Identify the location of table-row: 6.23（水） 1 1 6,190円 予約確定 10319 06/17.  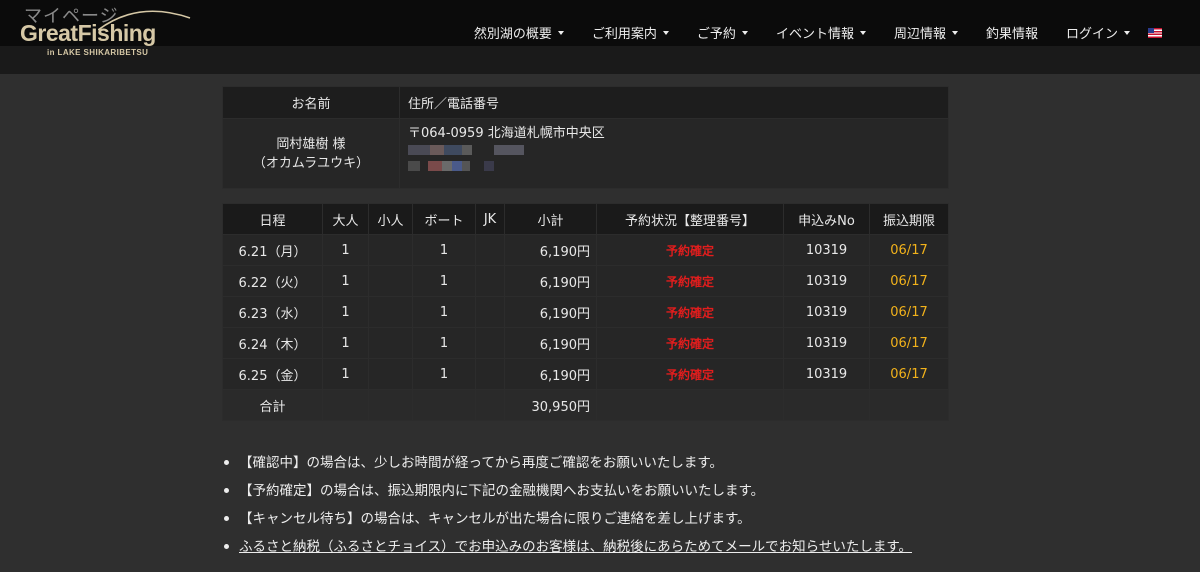
(585, 312).